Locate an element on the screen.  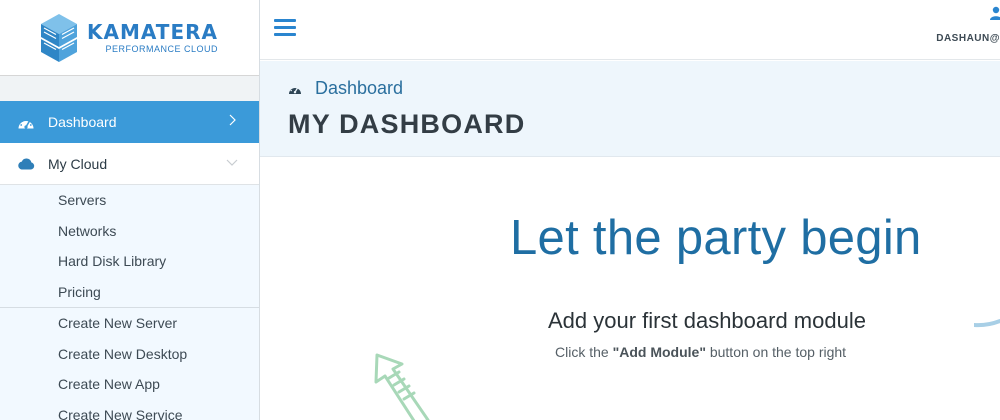
sidebar-item-label: My Cloud is located at coordinates (78, 163).